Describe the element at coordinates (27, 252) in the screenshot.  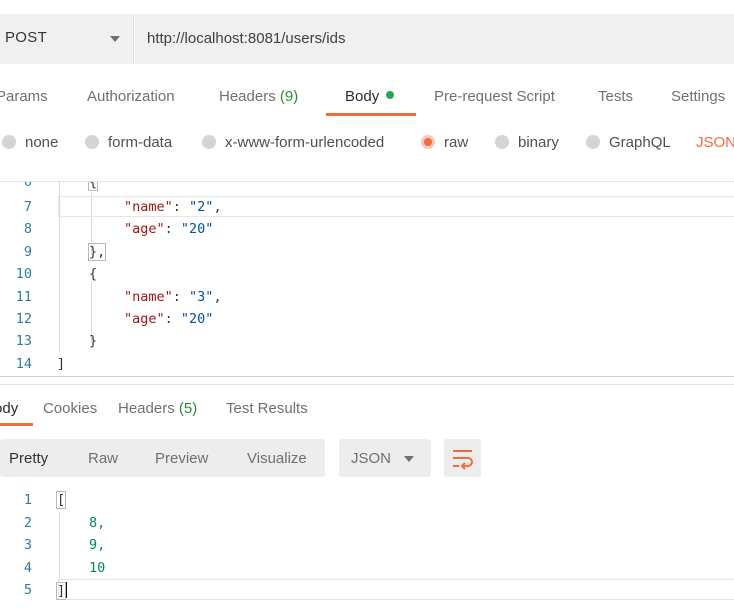
I see `line-number: 9` at that location.